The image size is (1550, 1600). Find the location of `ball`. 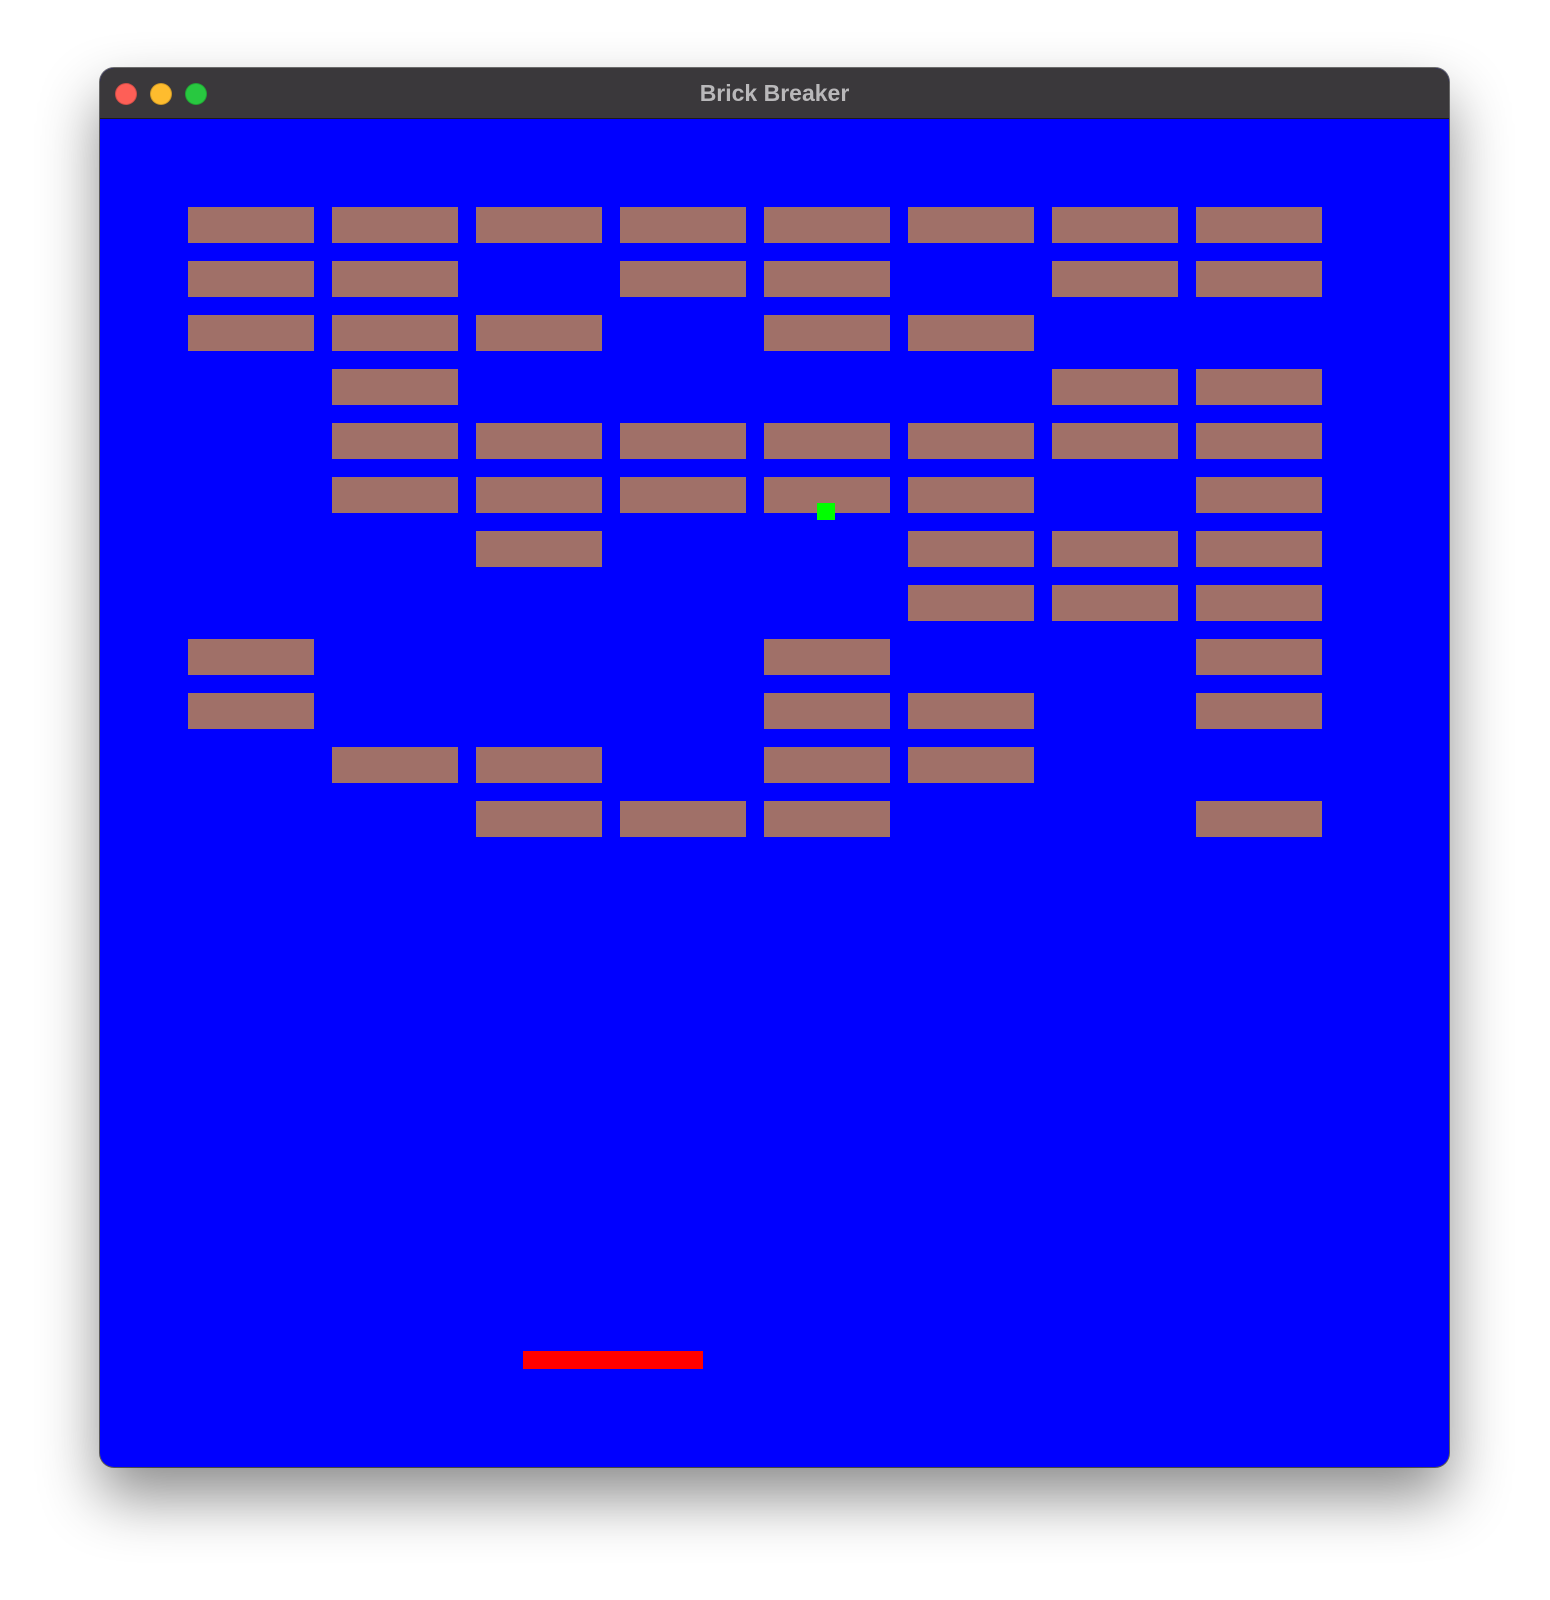

ball is located at coordinates (826, 511).